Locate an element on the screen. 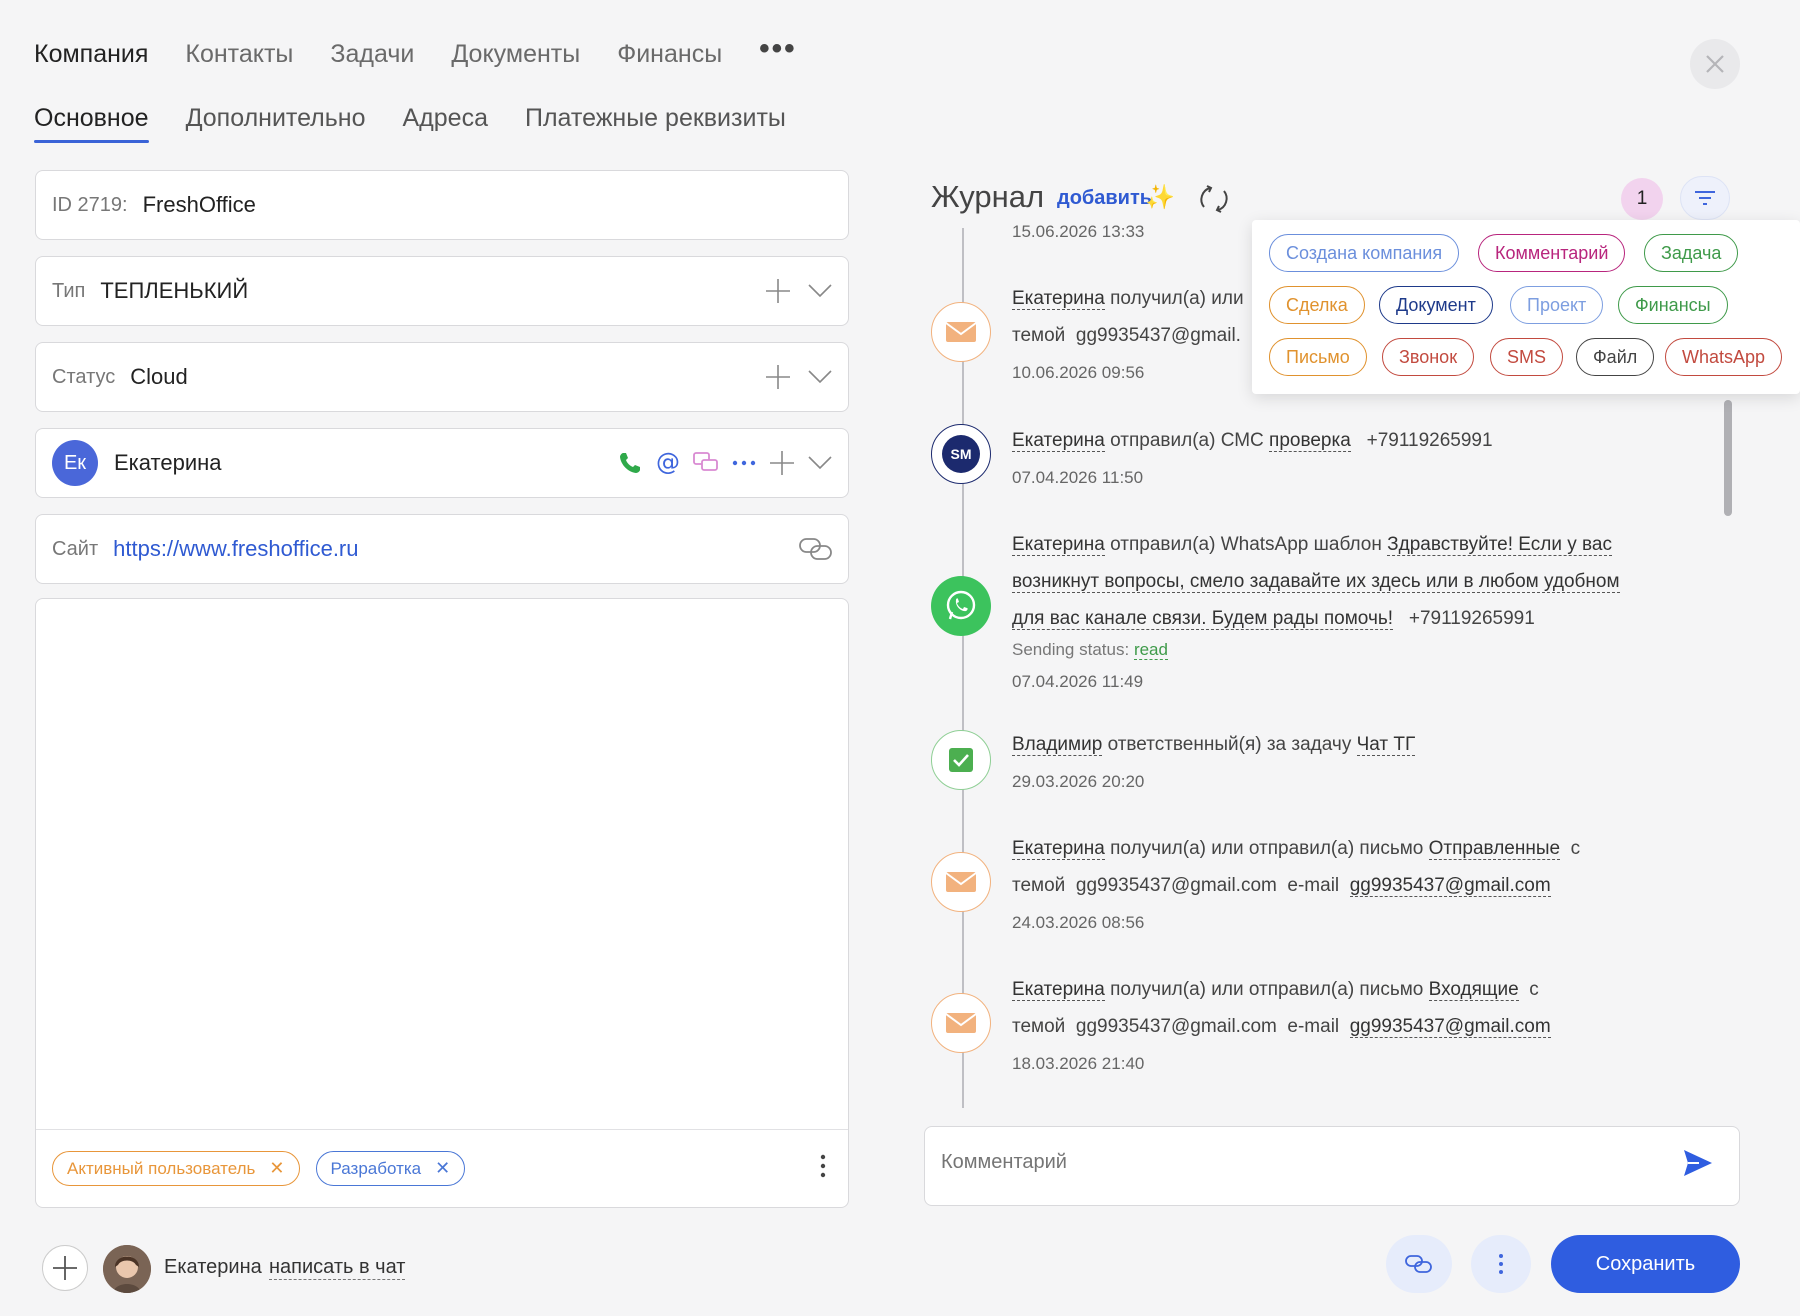  add-type-button is located at coordinates (778, 291).